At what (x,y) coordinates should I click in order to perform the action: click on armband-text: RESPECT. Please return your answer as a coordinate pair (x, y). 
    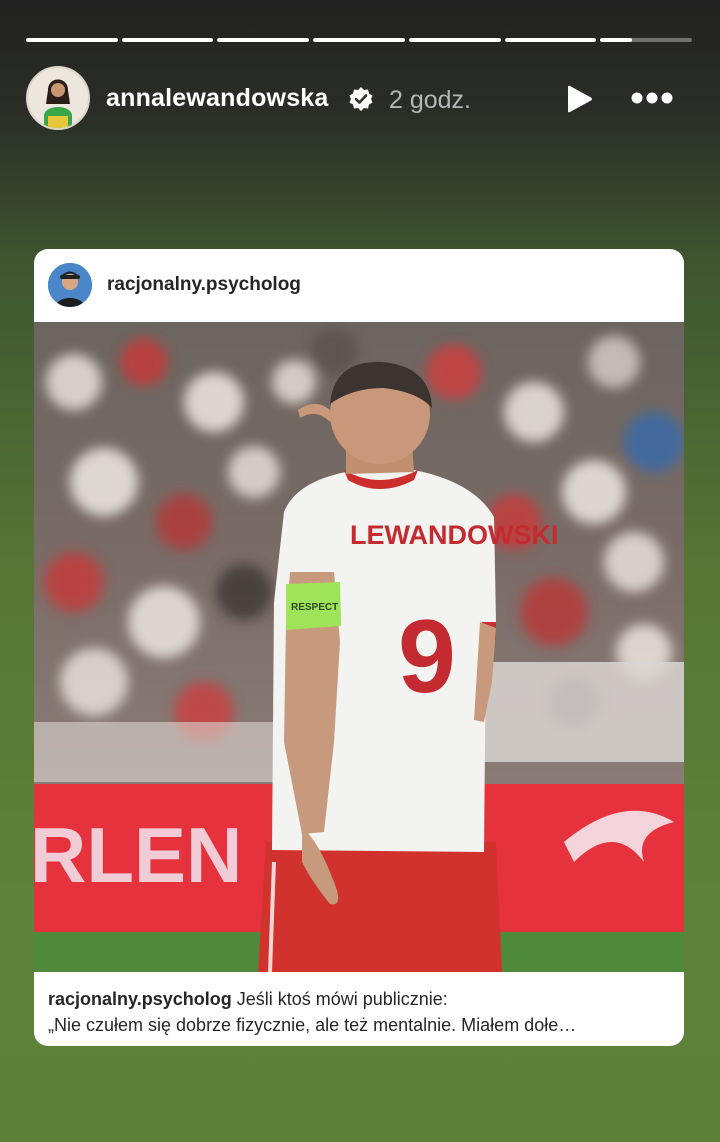
    Looking at the image, I should click on (314, 607).